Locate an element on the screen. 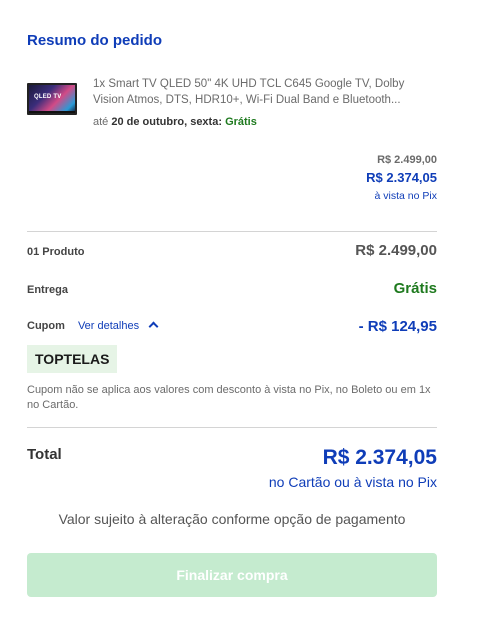 The image size is (500, 635). shipping-value: Grátis is located at coordinates (415, 288).